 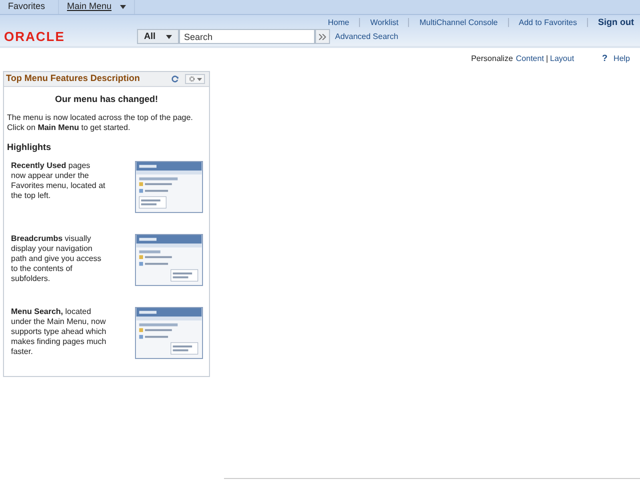 What do you see at coordinates (56, 259) in the screenshot?
I see `highlight-text: Breadcrumbs visually display your navigation path and give you access to the contents of subfolders.` at bounding box center [56, 259].